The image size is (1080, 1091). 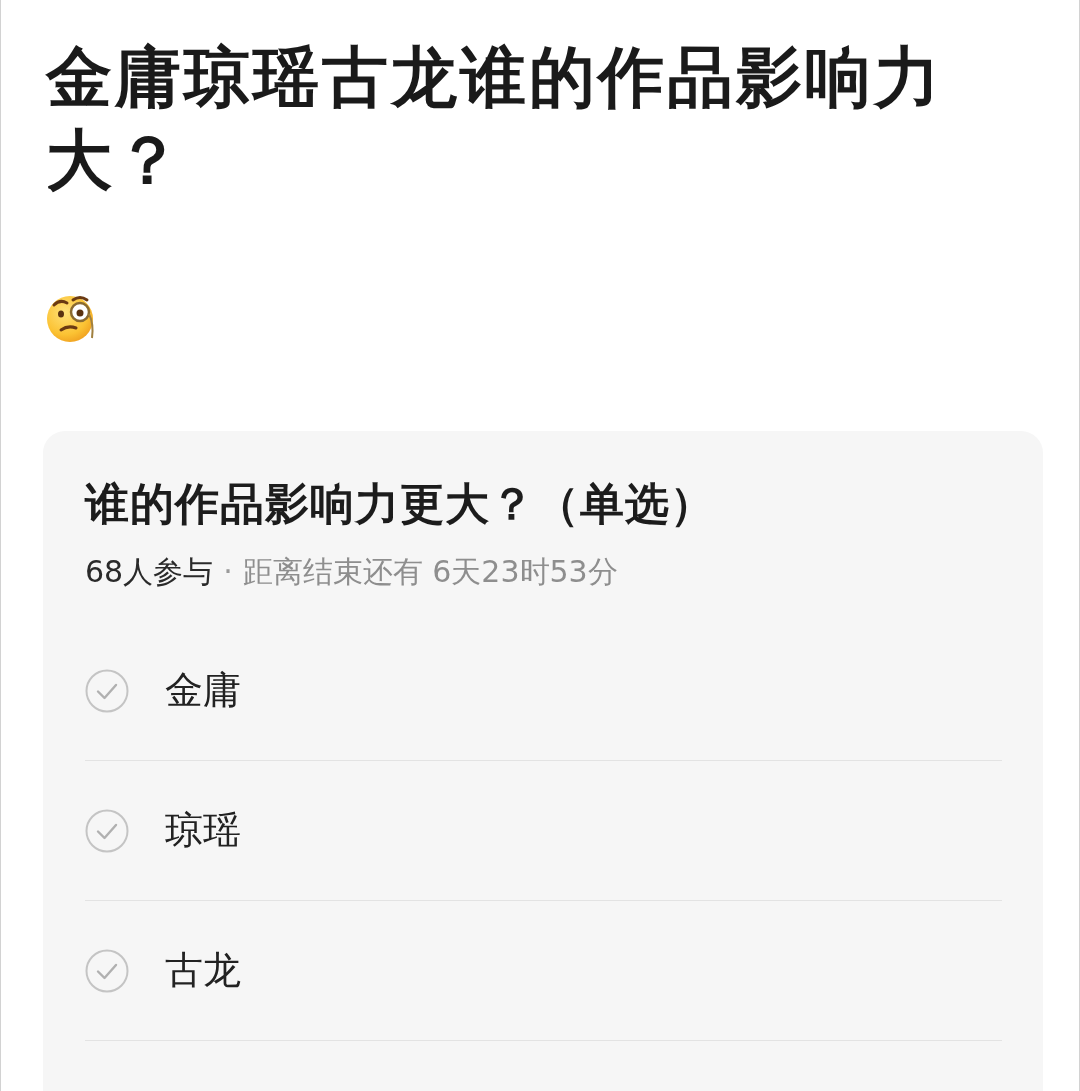 I want to click on poll-question: 谁的作品影响力更大？（单选）, so click(x=400, y=504).